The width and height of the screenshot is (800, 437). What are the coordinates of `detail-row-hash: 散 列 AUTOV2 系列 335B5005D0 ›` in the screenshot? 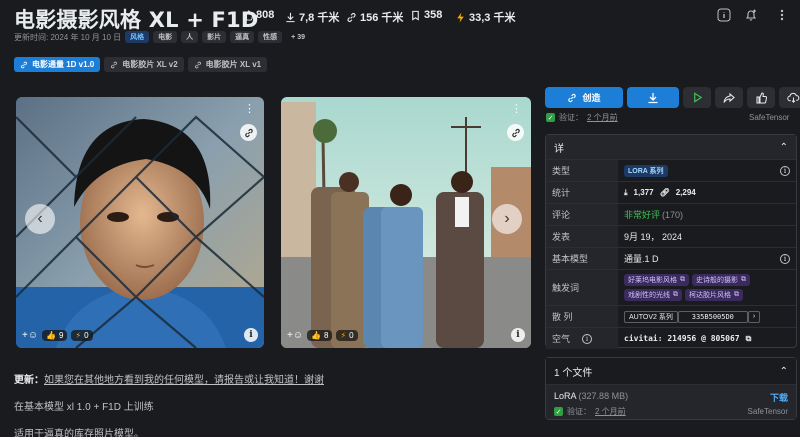 It's located at (671, 316).